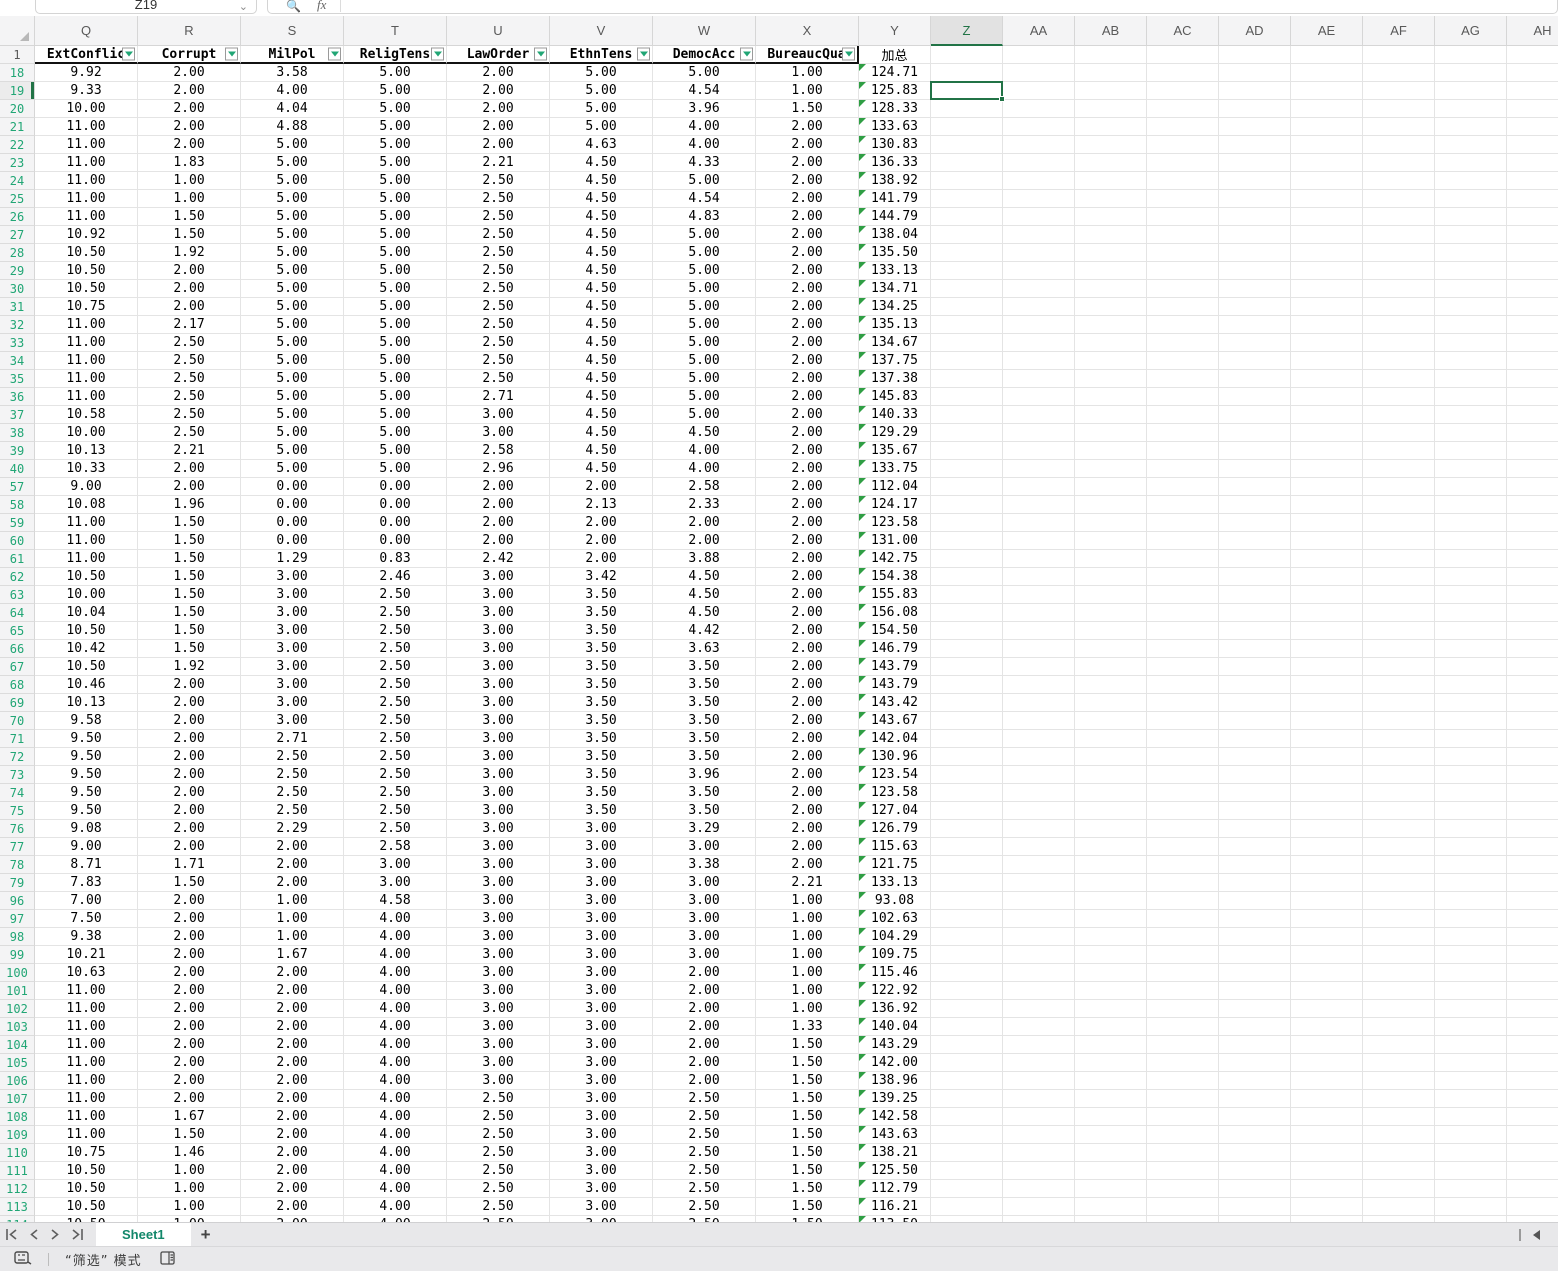  Describe the element at coordinates (17, 1045) in the screenshot. I see `row-header-104: 104` at that location.